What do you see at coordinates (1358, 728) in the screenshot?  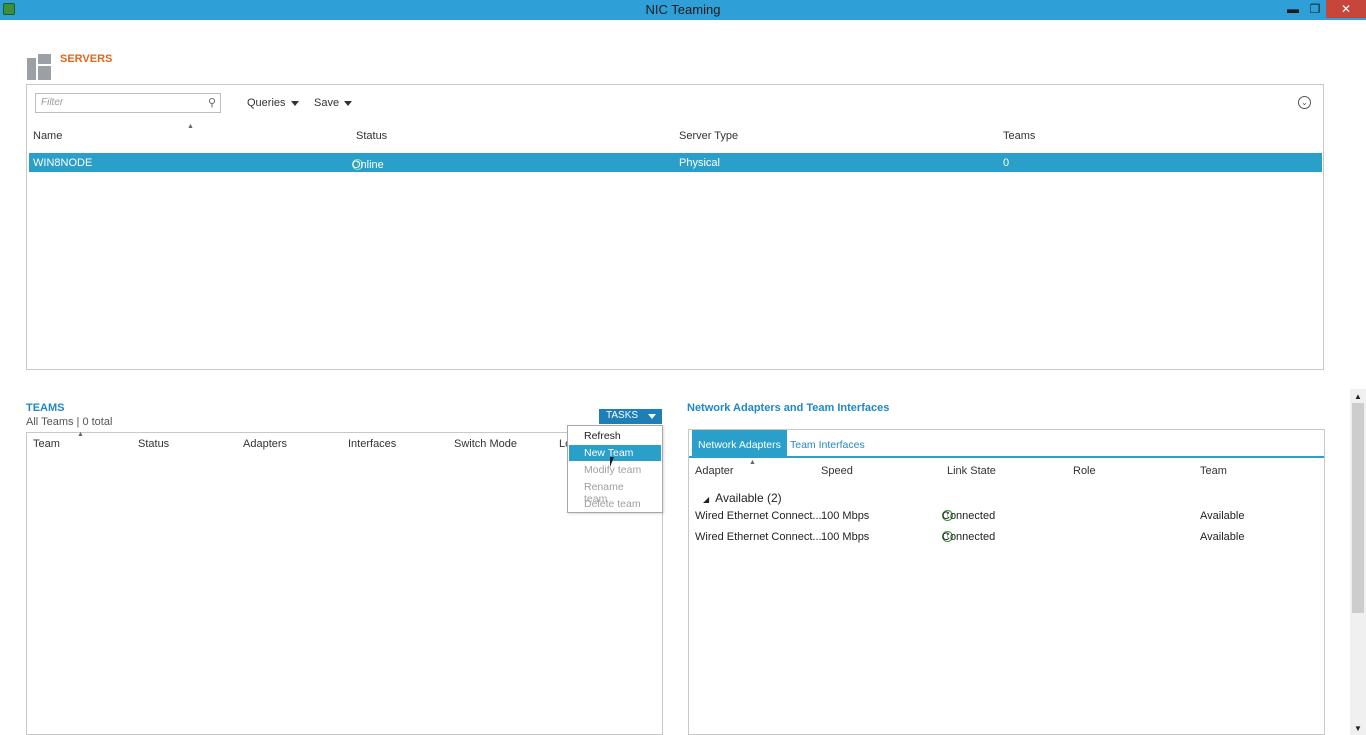 I see `scroll-down-icon: ▼` at bounding box center [1358, 728].